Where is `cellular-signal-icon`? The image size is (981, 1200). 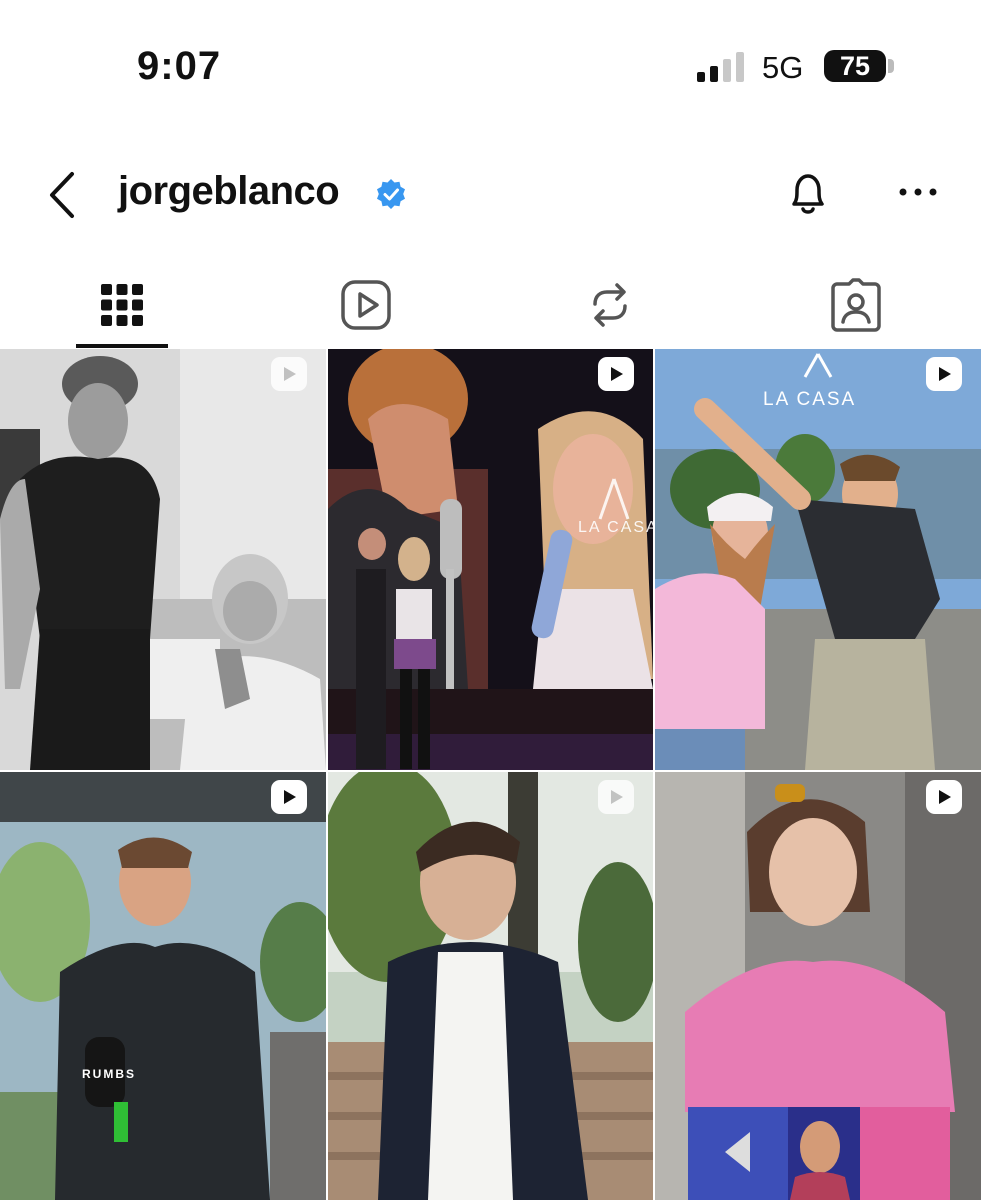 cellular-signal-icon is located at coordinates (720, 67).